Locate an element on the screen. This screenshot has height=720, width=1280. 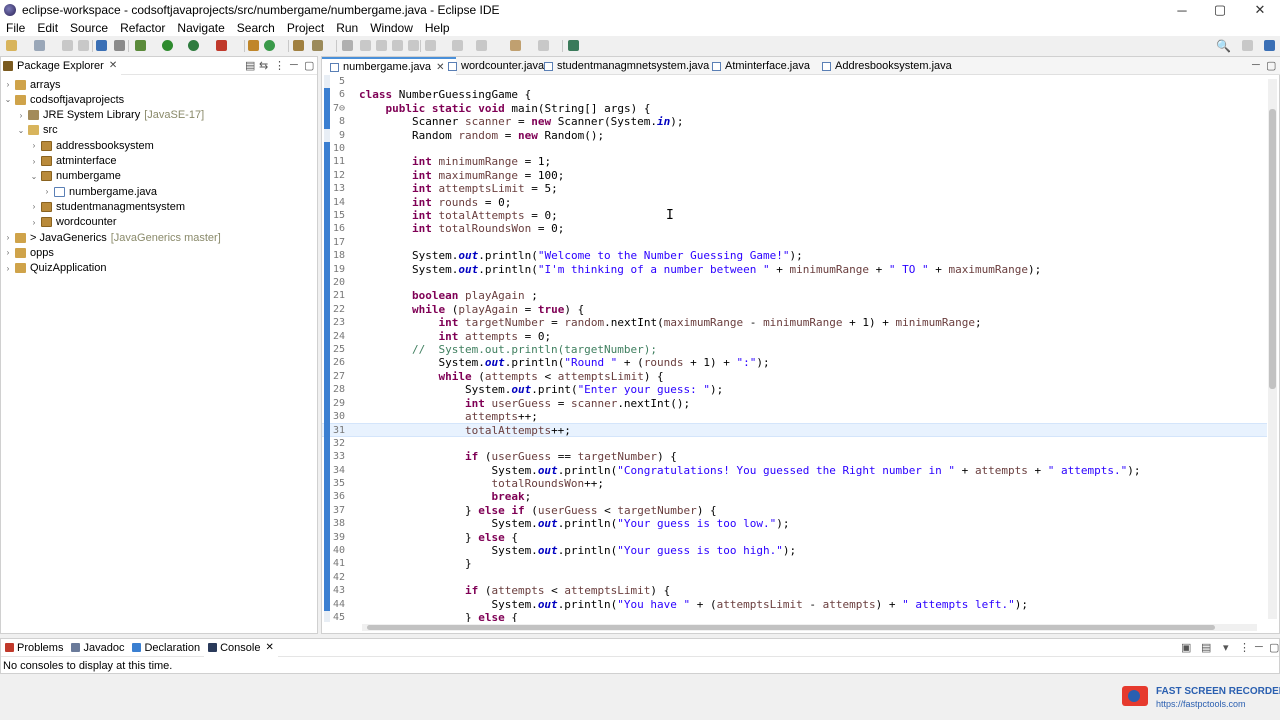
minimize-editor-icon: ─ is located at coordinates (1256, 65).